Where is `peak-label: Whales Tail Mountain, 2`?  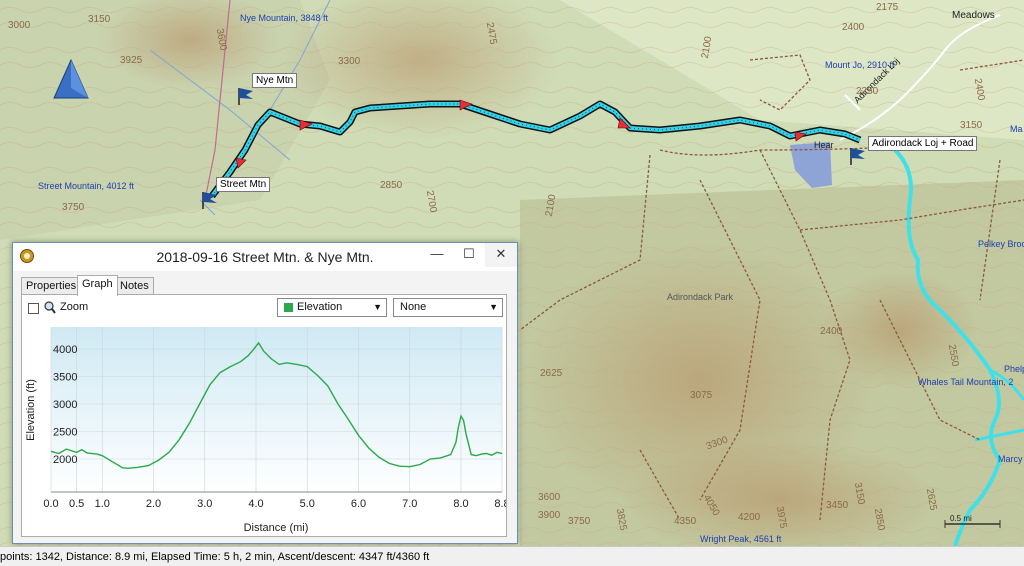 peak-label: Whales Tail Mountain, 2 is located at coordinates (965, 382).